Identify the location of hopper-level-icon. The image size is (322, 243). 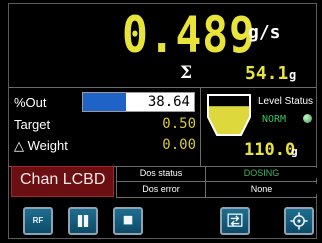
(229, 115).